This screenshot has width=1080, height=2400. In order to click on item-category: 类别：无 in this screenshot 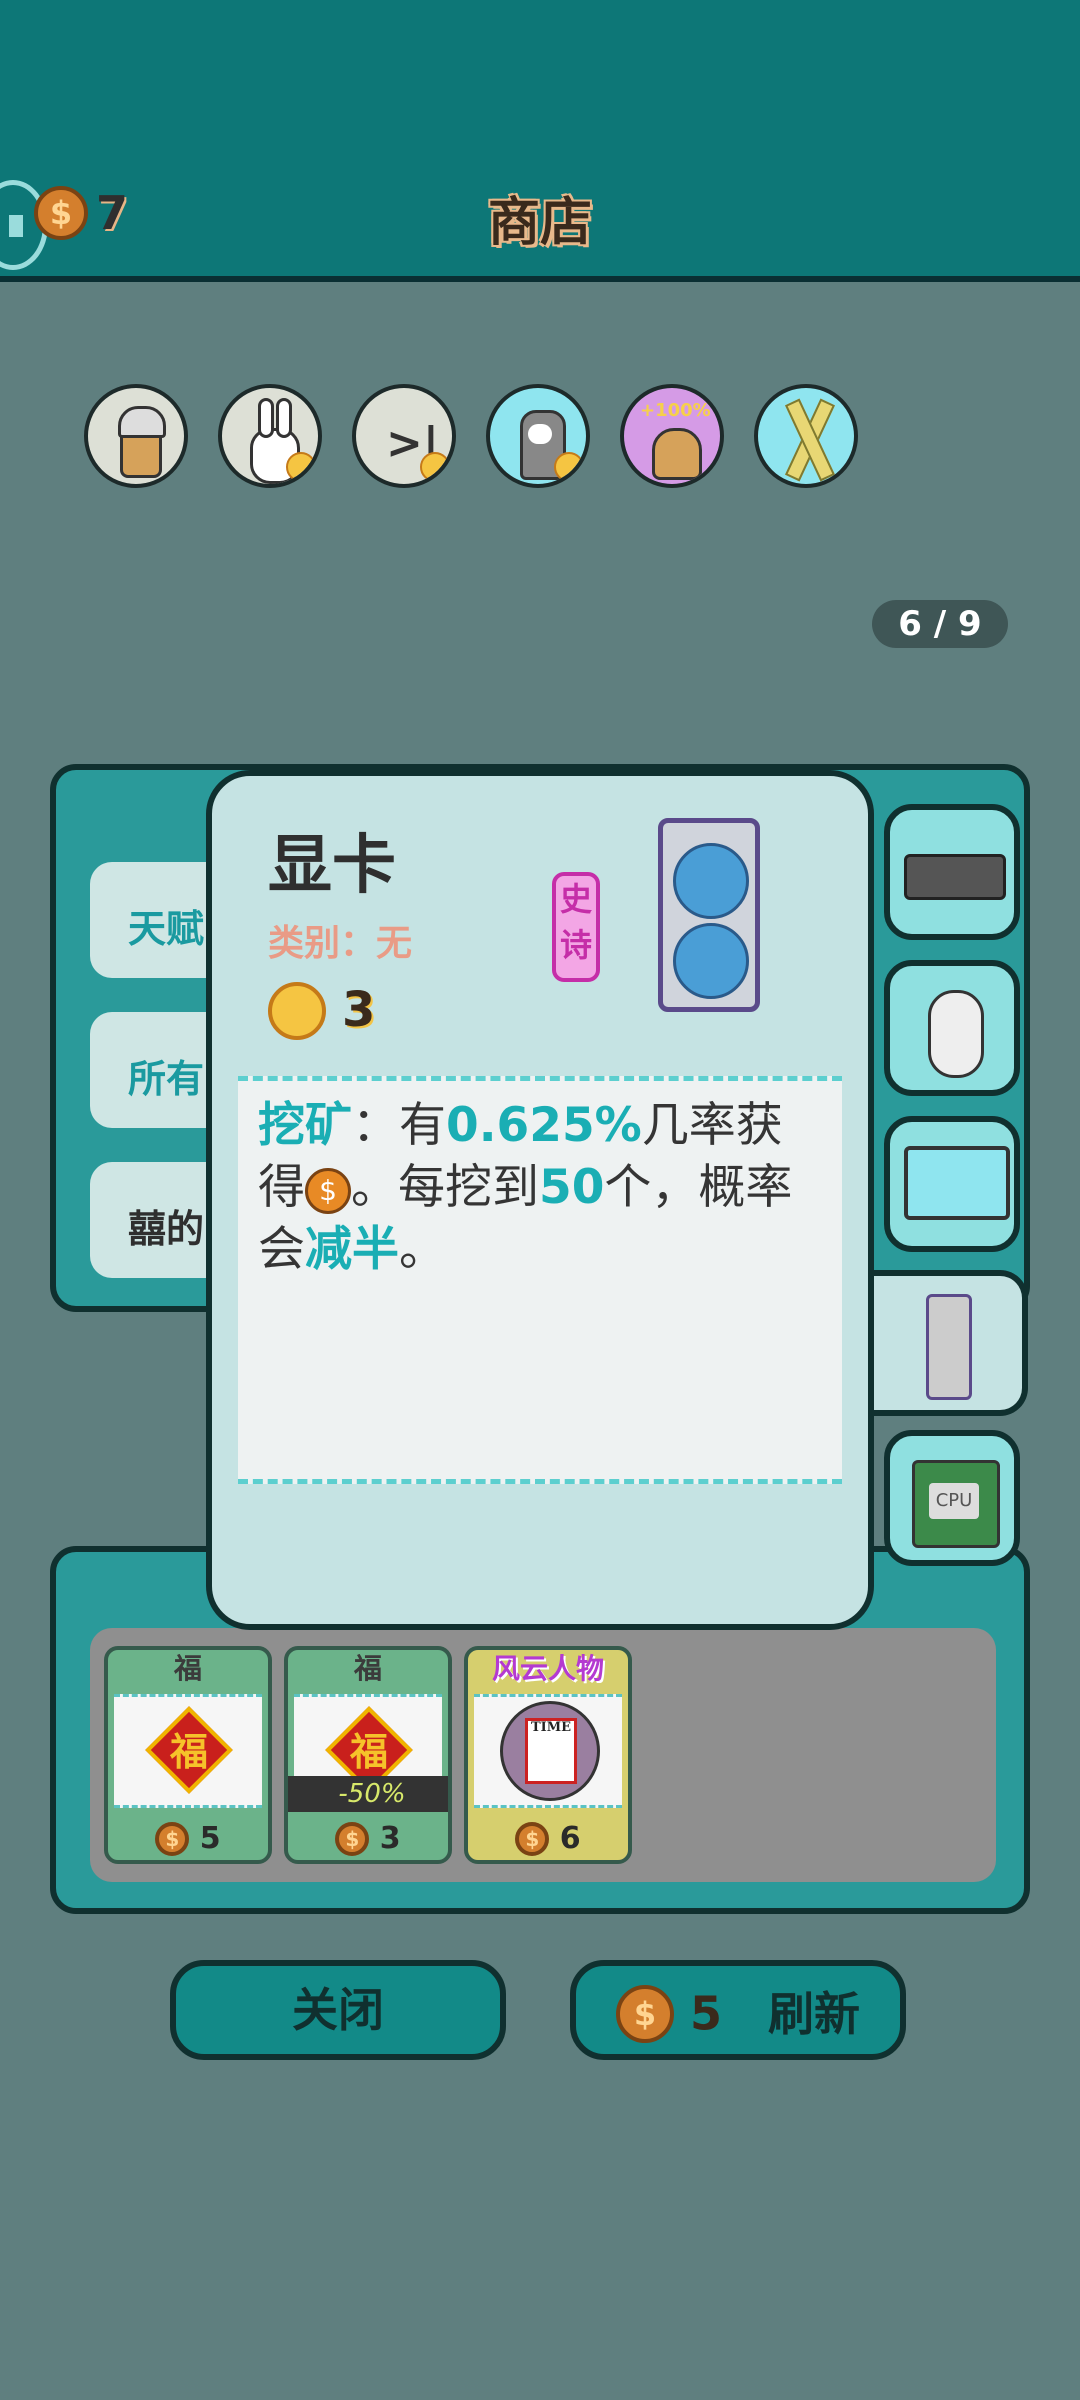, I will do `click(340, 943)`.